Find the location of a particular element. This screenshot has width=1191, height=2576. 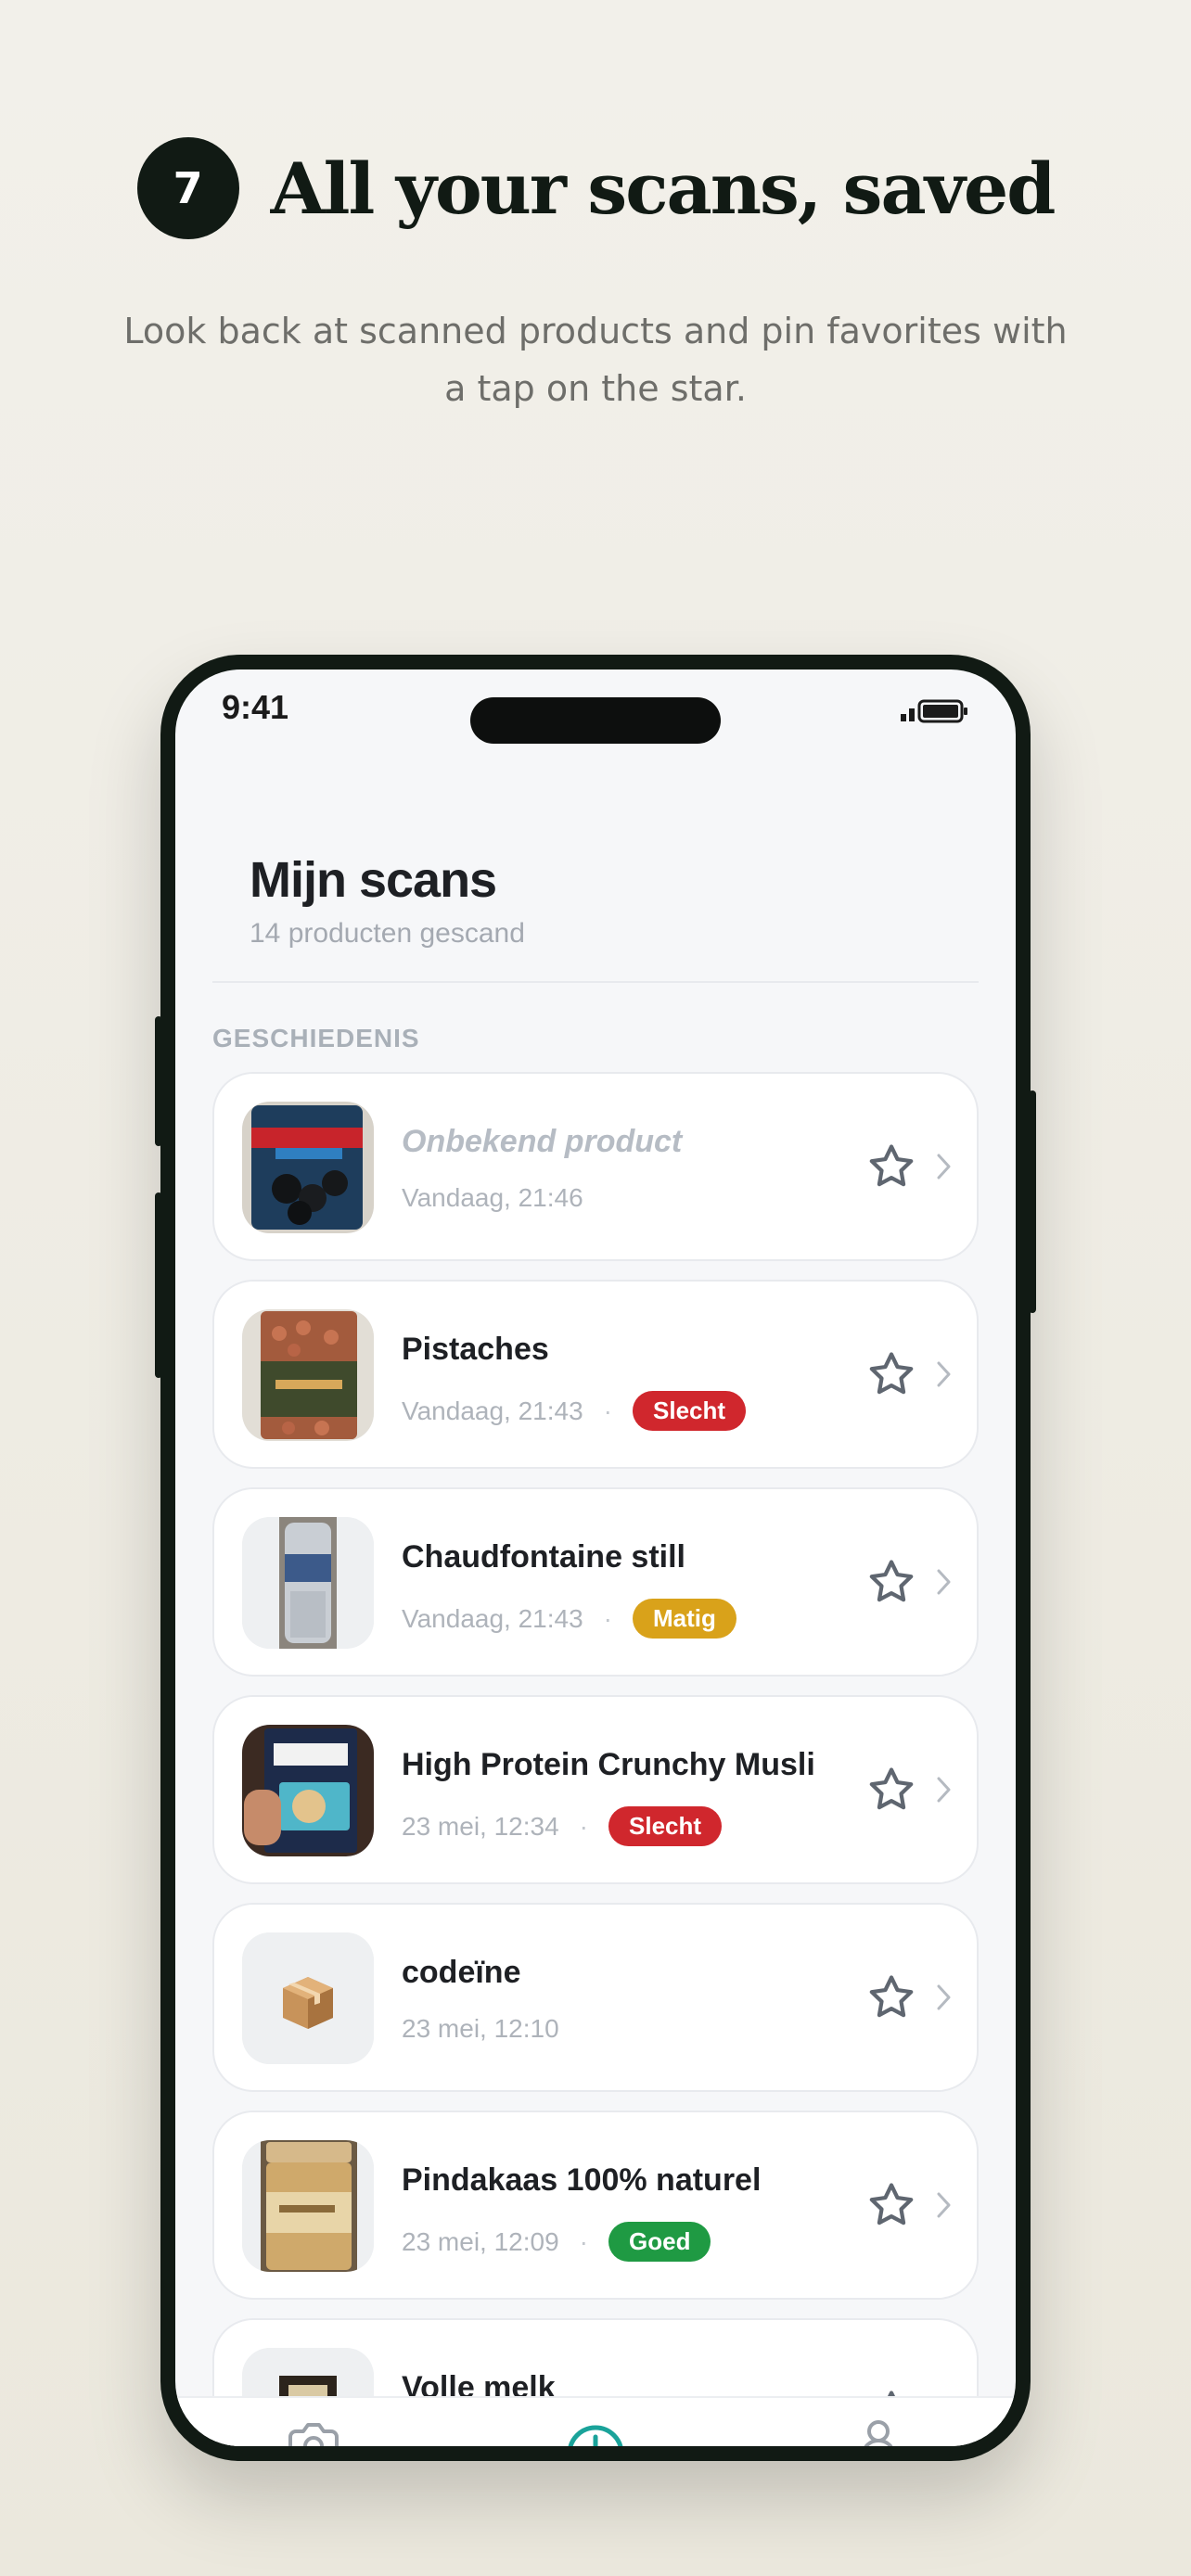

scan-time: 23 mei, 12:09 is located at coordinates (480, 2241).